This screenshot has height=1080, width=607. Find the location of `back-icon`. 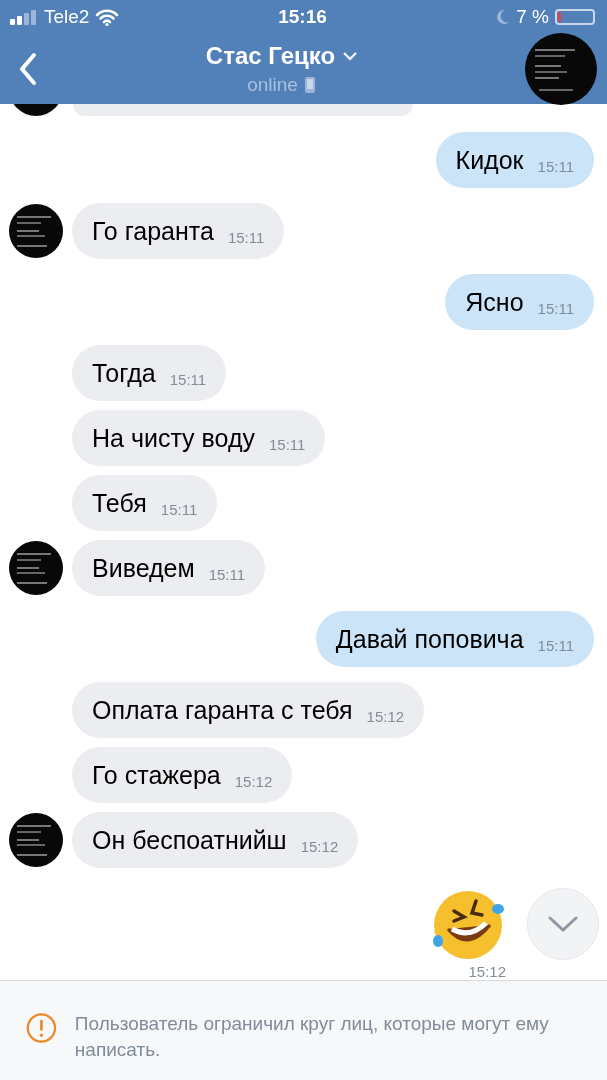

back-icon is located at coordinates (28, 69).